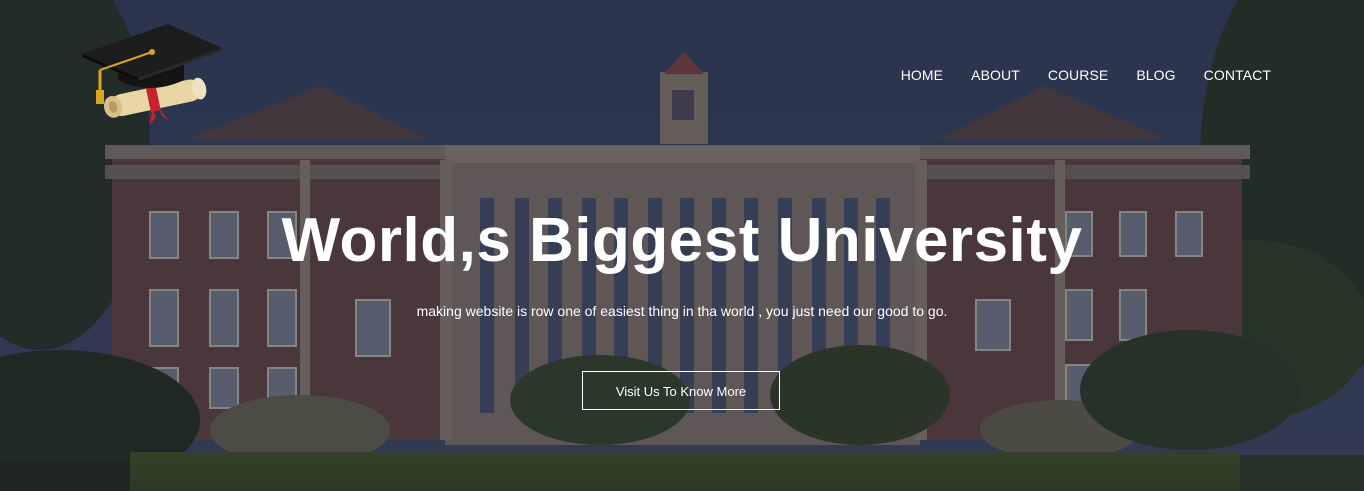  I want to click on hero-title: World,s Biggest University, so click(682, 240).